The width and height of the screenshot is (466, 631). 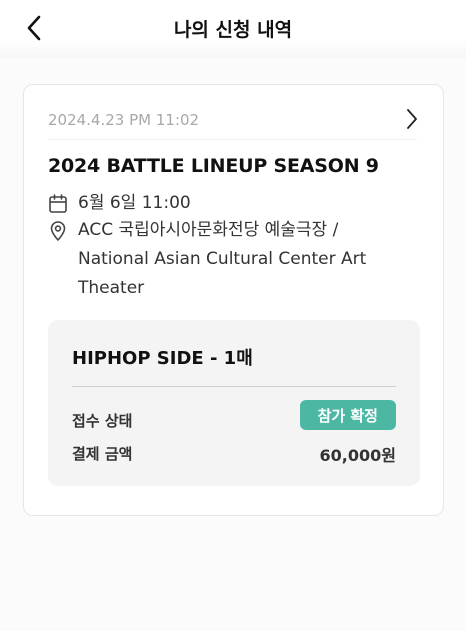 I want to click on event-date-row: 6월 6일 11:00, so click(x=119, y=205).